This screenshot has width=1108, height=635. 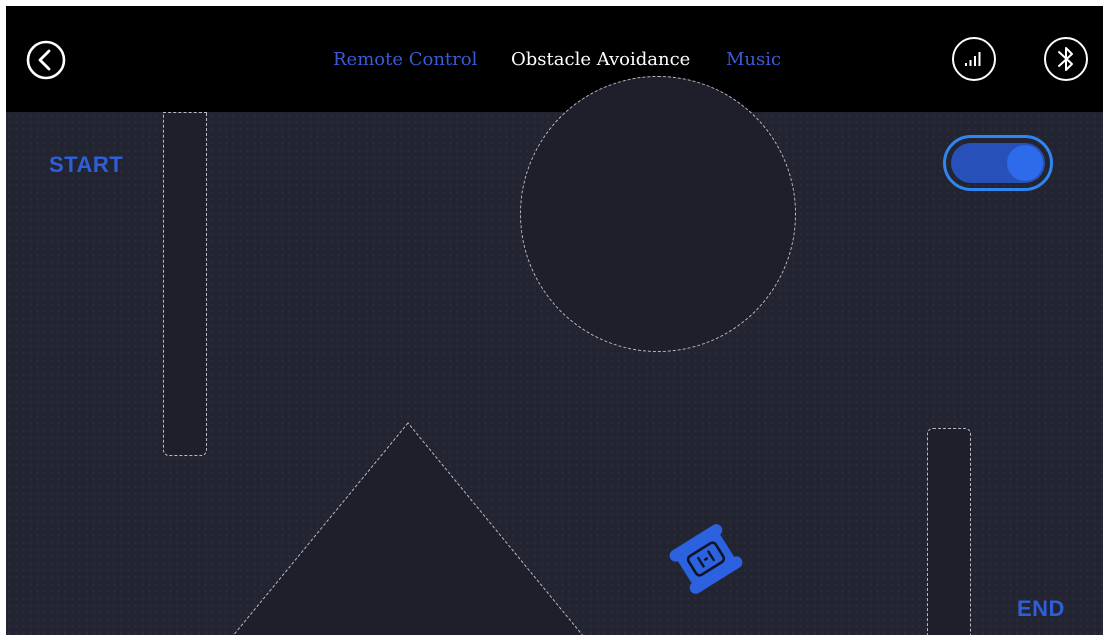 What do you see at coordinates (408, 528) in the screenshot?
I see `obstacle-triangle` at bounding box center [408, 528].